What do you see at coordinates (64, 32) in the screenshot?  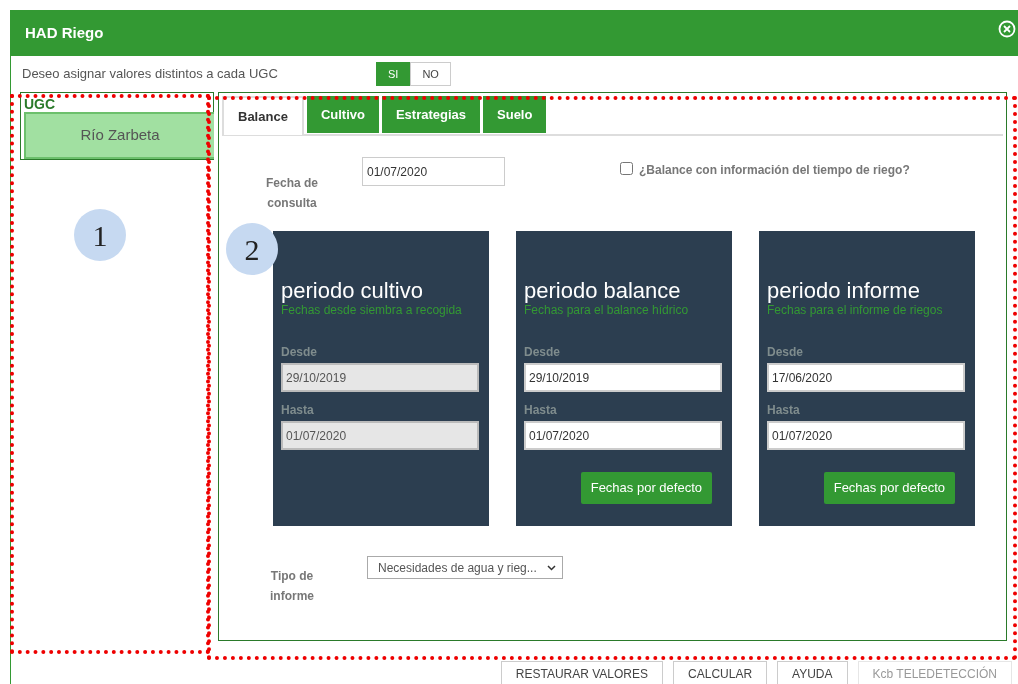 I see `window-title: HAD Riego` at bounding box center [64, 32].